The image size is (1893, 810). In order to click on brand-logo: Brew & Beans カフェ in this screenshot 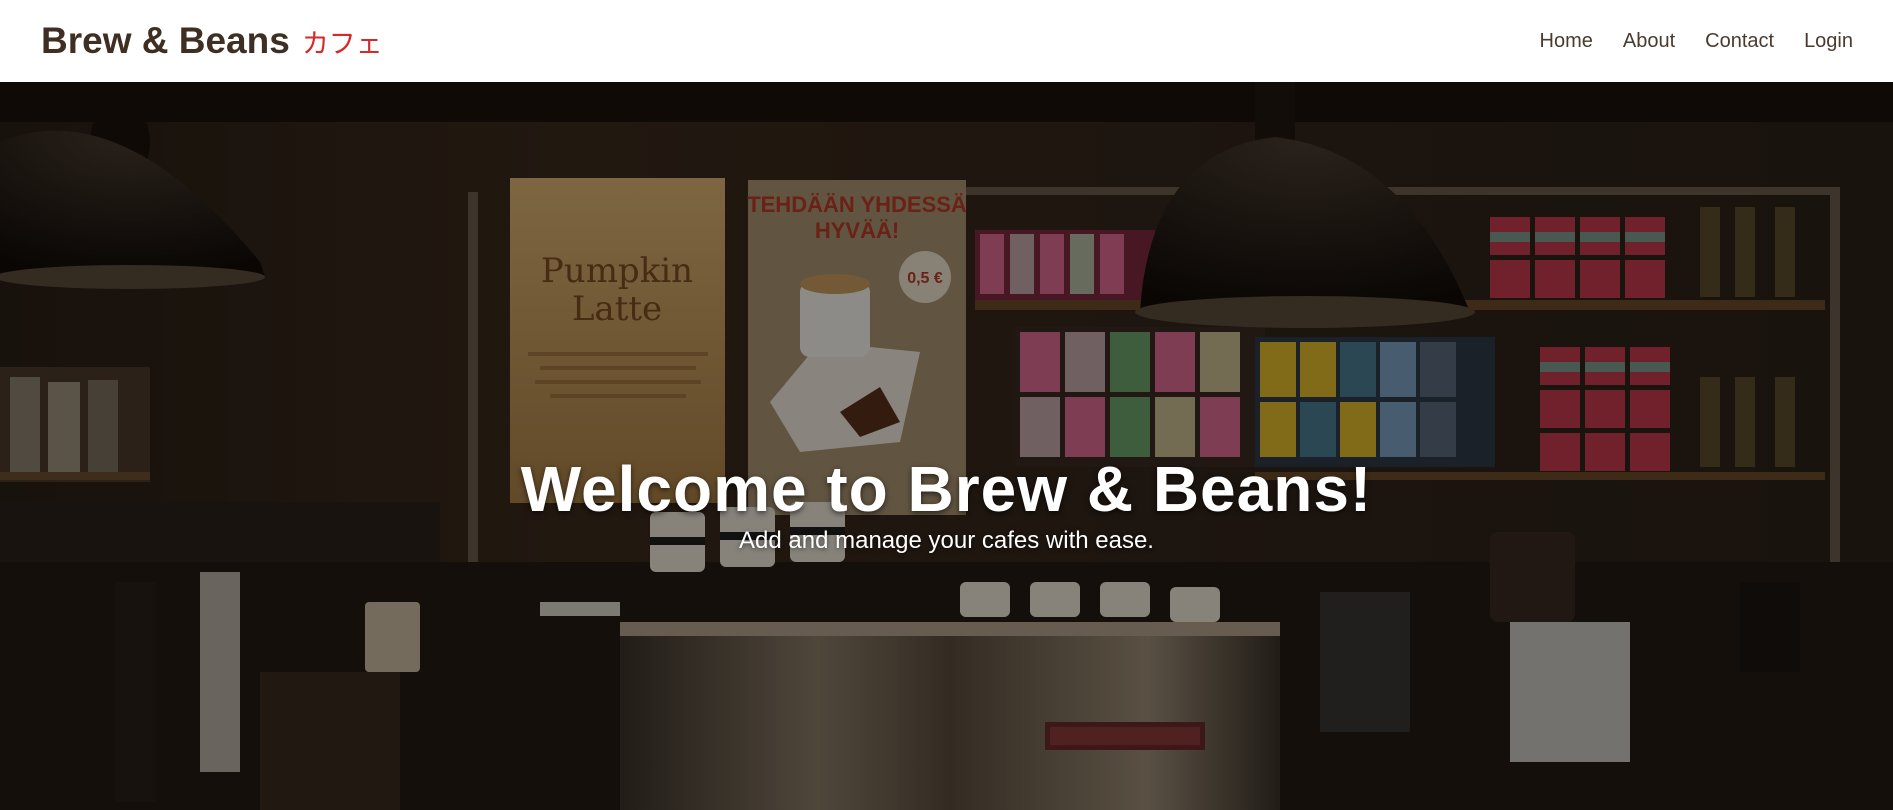, I will do `click(212, 41)`.